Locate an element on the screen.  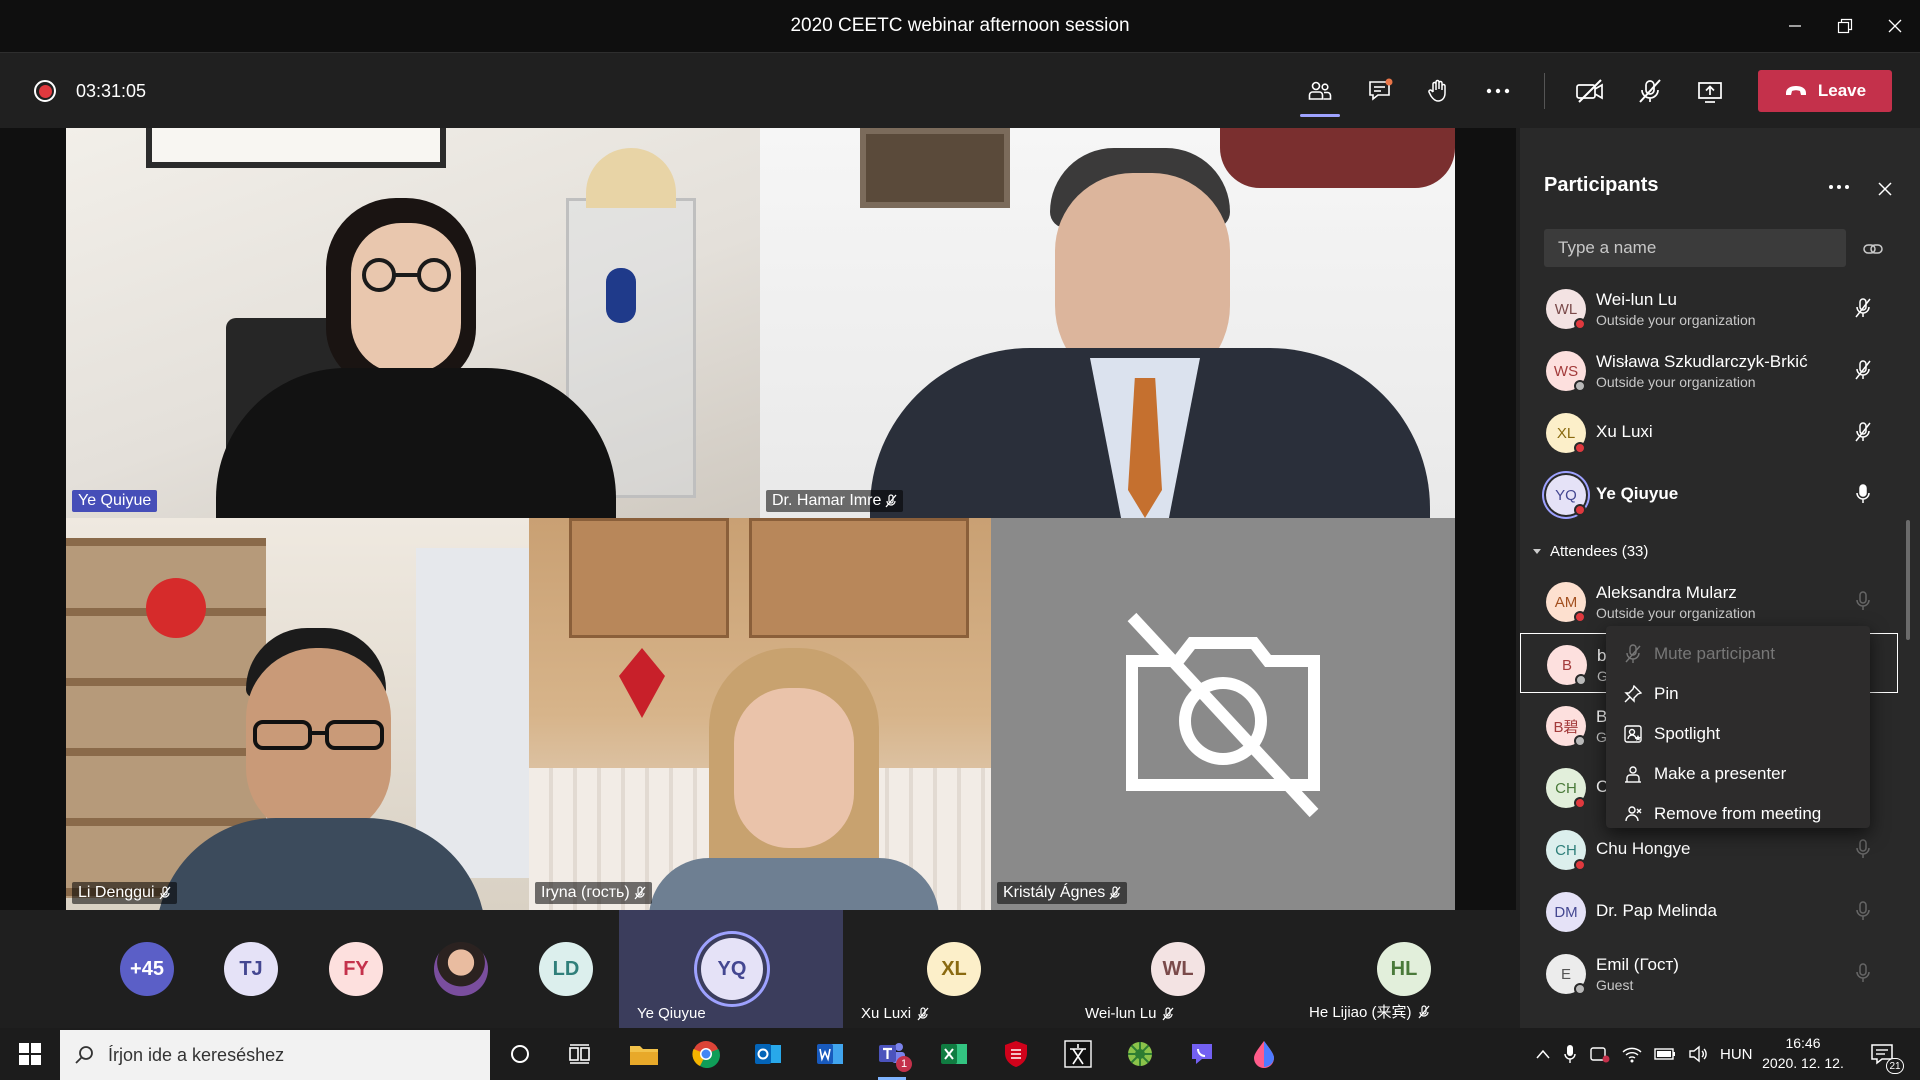
link-icon is located at coordinates (1873, 249).